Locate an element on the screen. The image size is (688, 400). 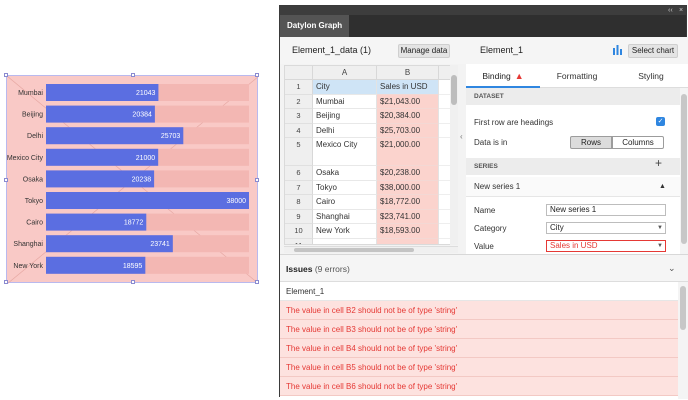
bar-chart-icon is located at coordinates (618, 49).